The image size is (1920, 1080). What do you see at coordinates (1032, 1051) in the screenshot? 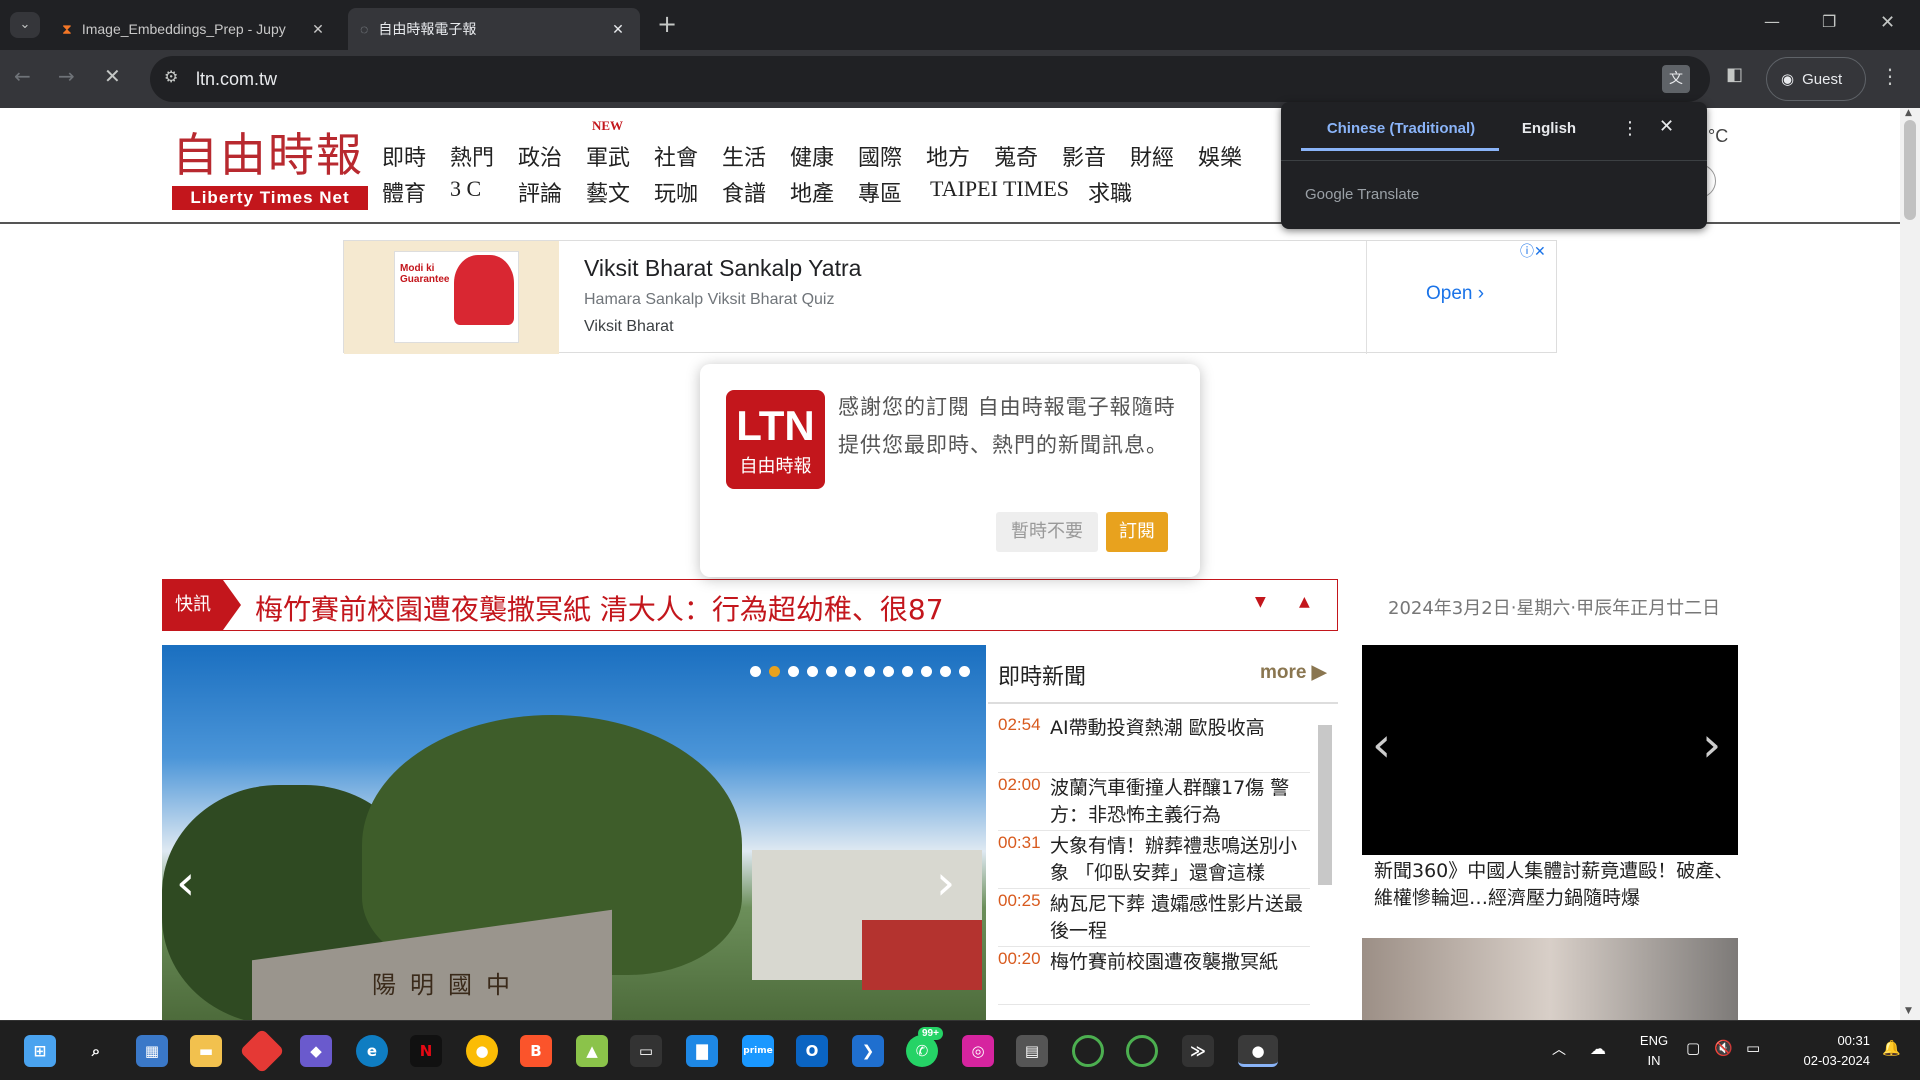
I see `app-gray-icon: ▤` at bounding box center [1032, 1051].